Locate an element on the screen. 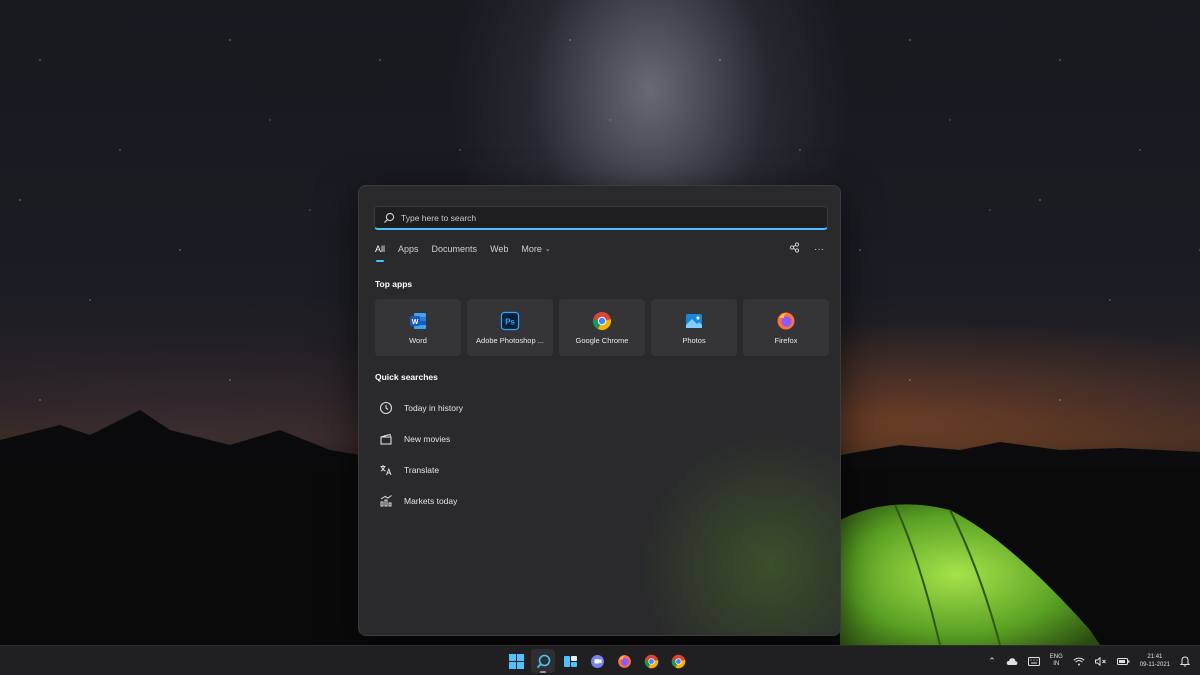 Image resolution: width=1200 pixels, height=675 pixels. clock-icon is located at coordinates (386, 407).